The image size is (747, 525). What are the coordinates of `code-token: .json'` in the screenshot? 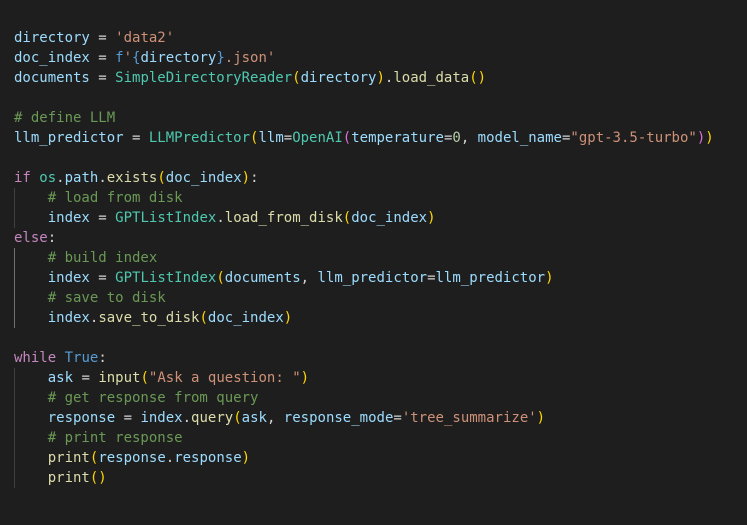 It's located at (250, 58).